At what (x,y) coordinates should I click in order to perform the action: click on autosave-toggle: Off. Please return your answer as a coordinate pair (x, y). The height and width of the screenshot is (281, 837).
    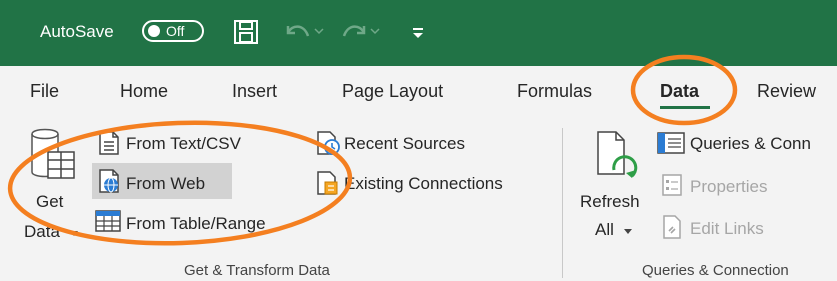
    Looking at the image, I should click on (173, 31).